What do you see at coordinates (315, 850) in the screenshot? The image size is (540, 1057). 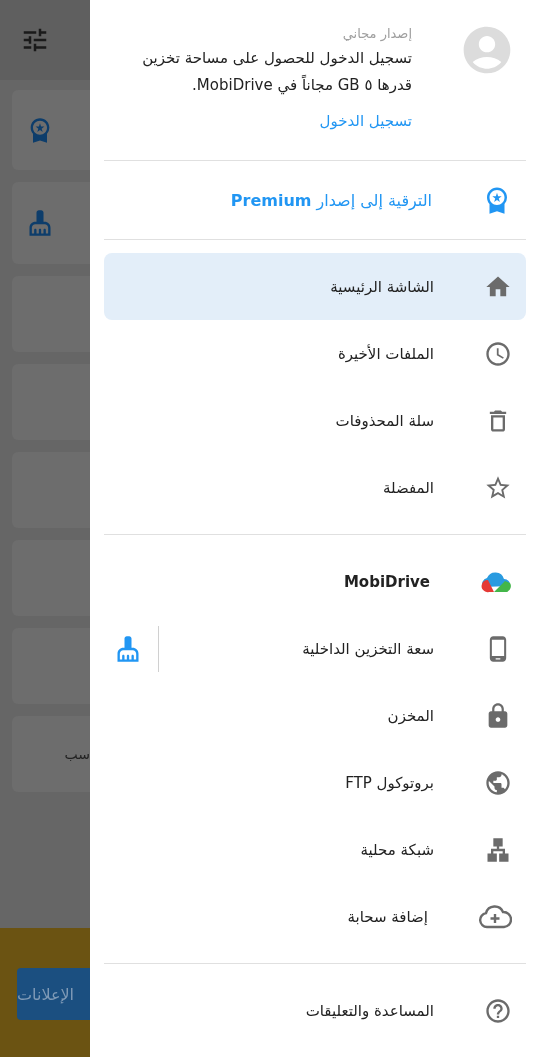 I see `menu-item: شبكة محلية` at bounding box center [315, 850].